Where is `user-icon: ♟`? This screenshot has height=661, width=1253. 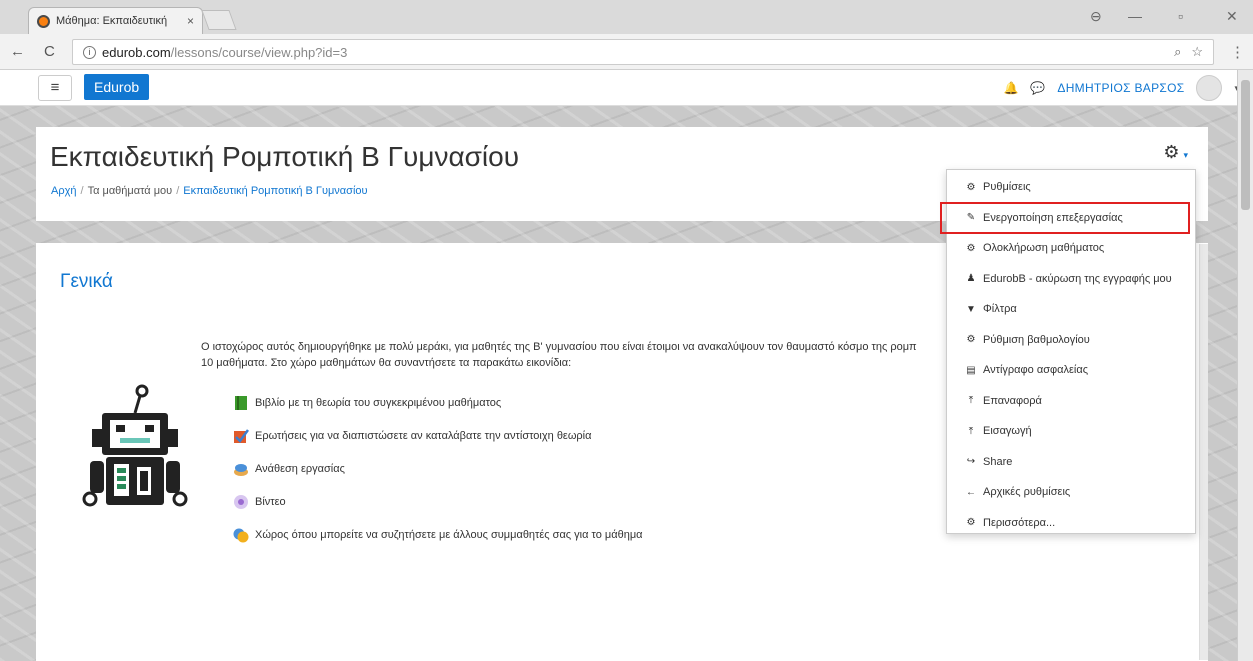 user-icon: ♟ is located at coordinates (971, 279).